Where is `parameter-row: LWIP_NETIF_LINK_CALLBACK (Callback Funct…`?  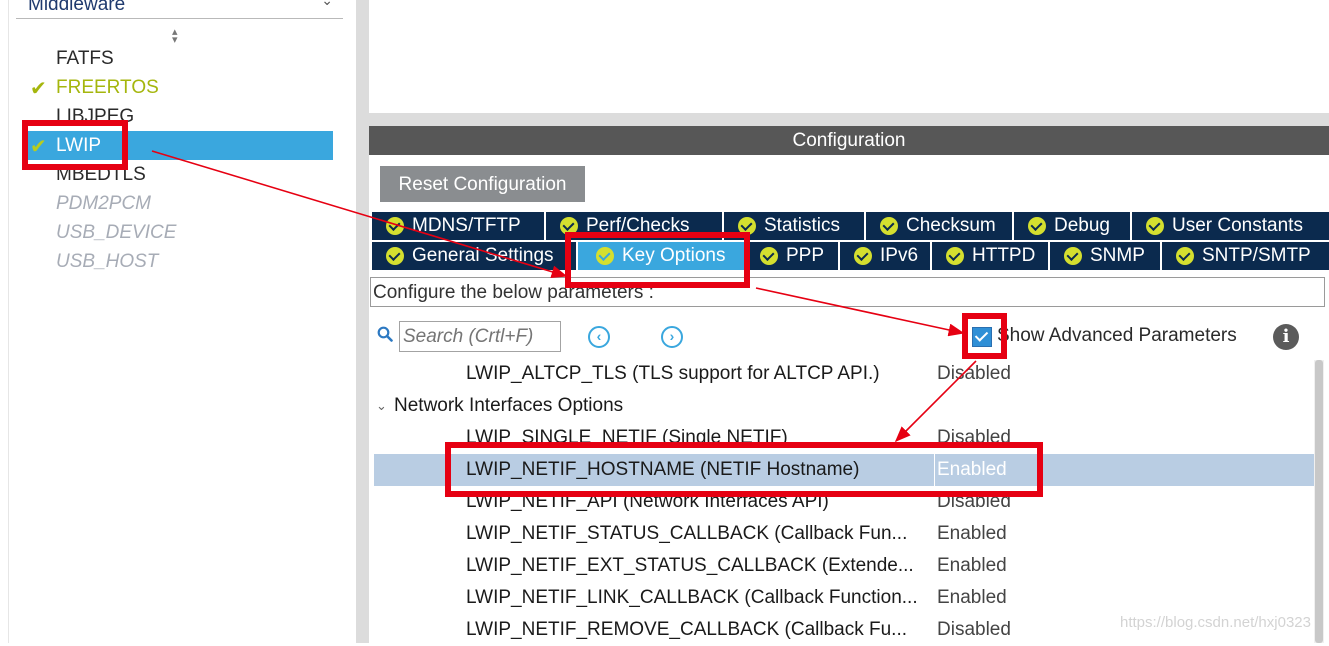
parameter-row: LWIP_NETIF_LINK_CALLBACK (Callback Funct… is located at coordinates (844, 598).